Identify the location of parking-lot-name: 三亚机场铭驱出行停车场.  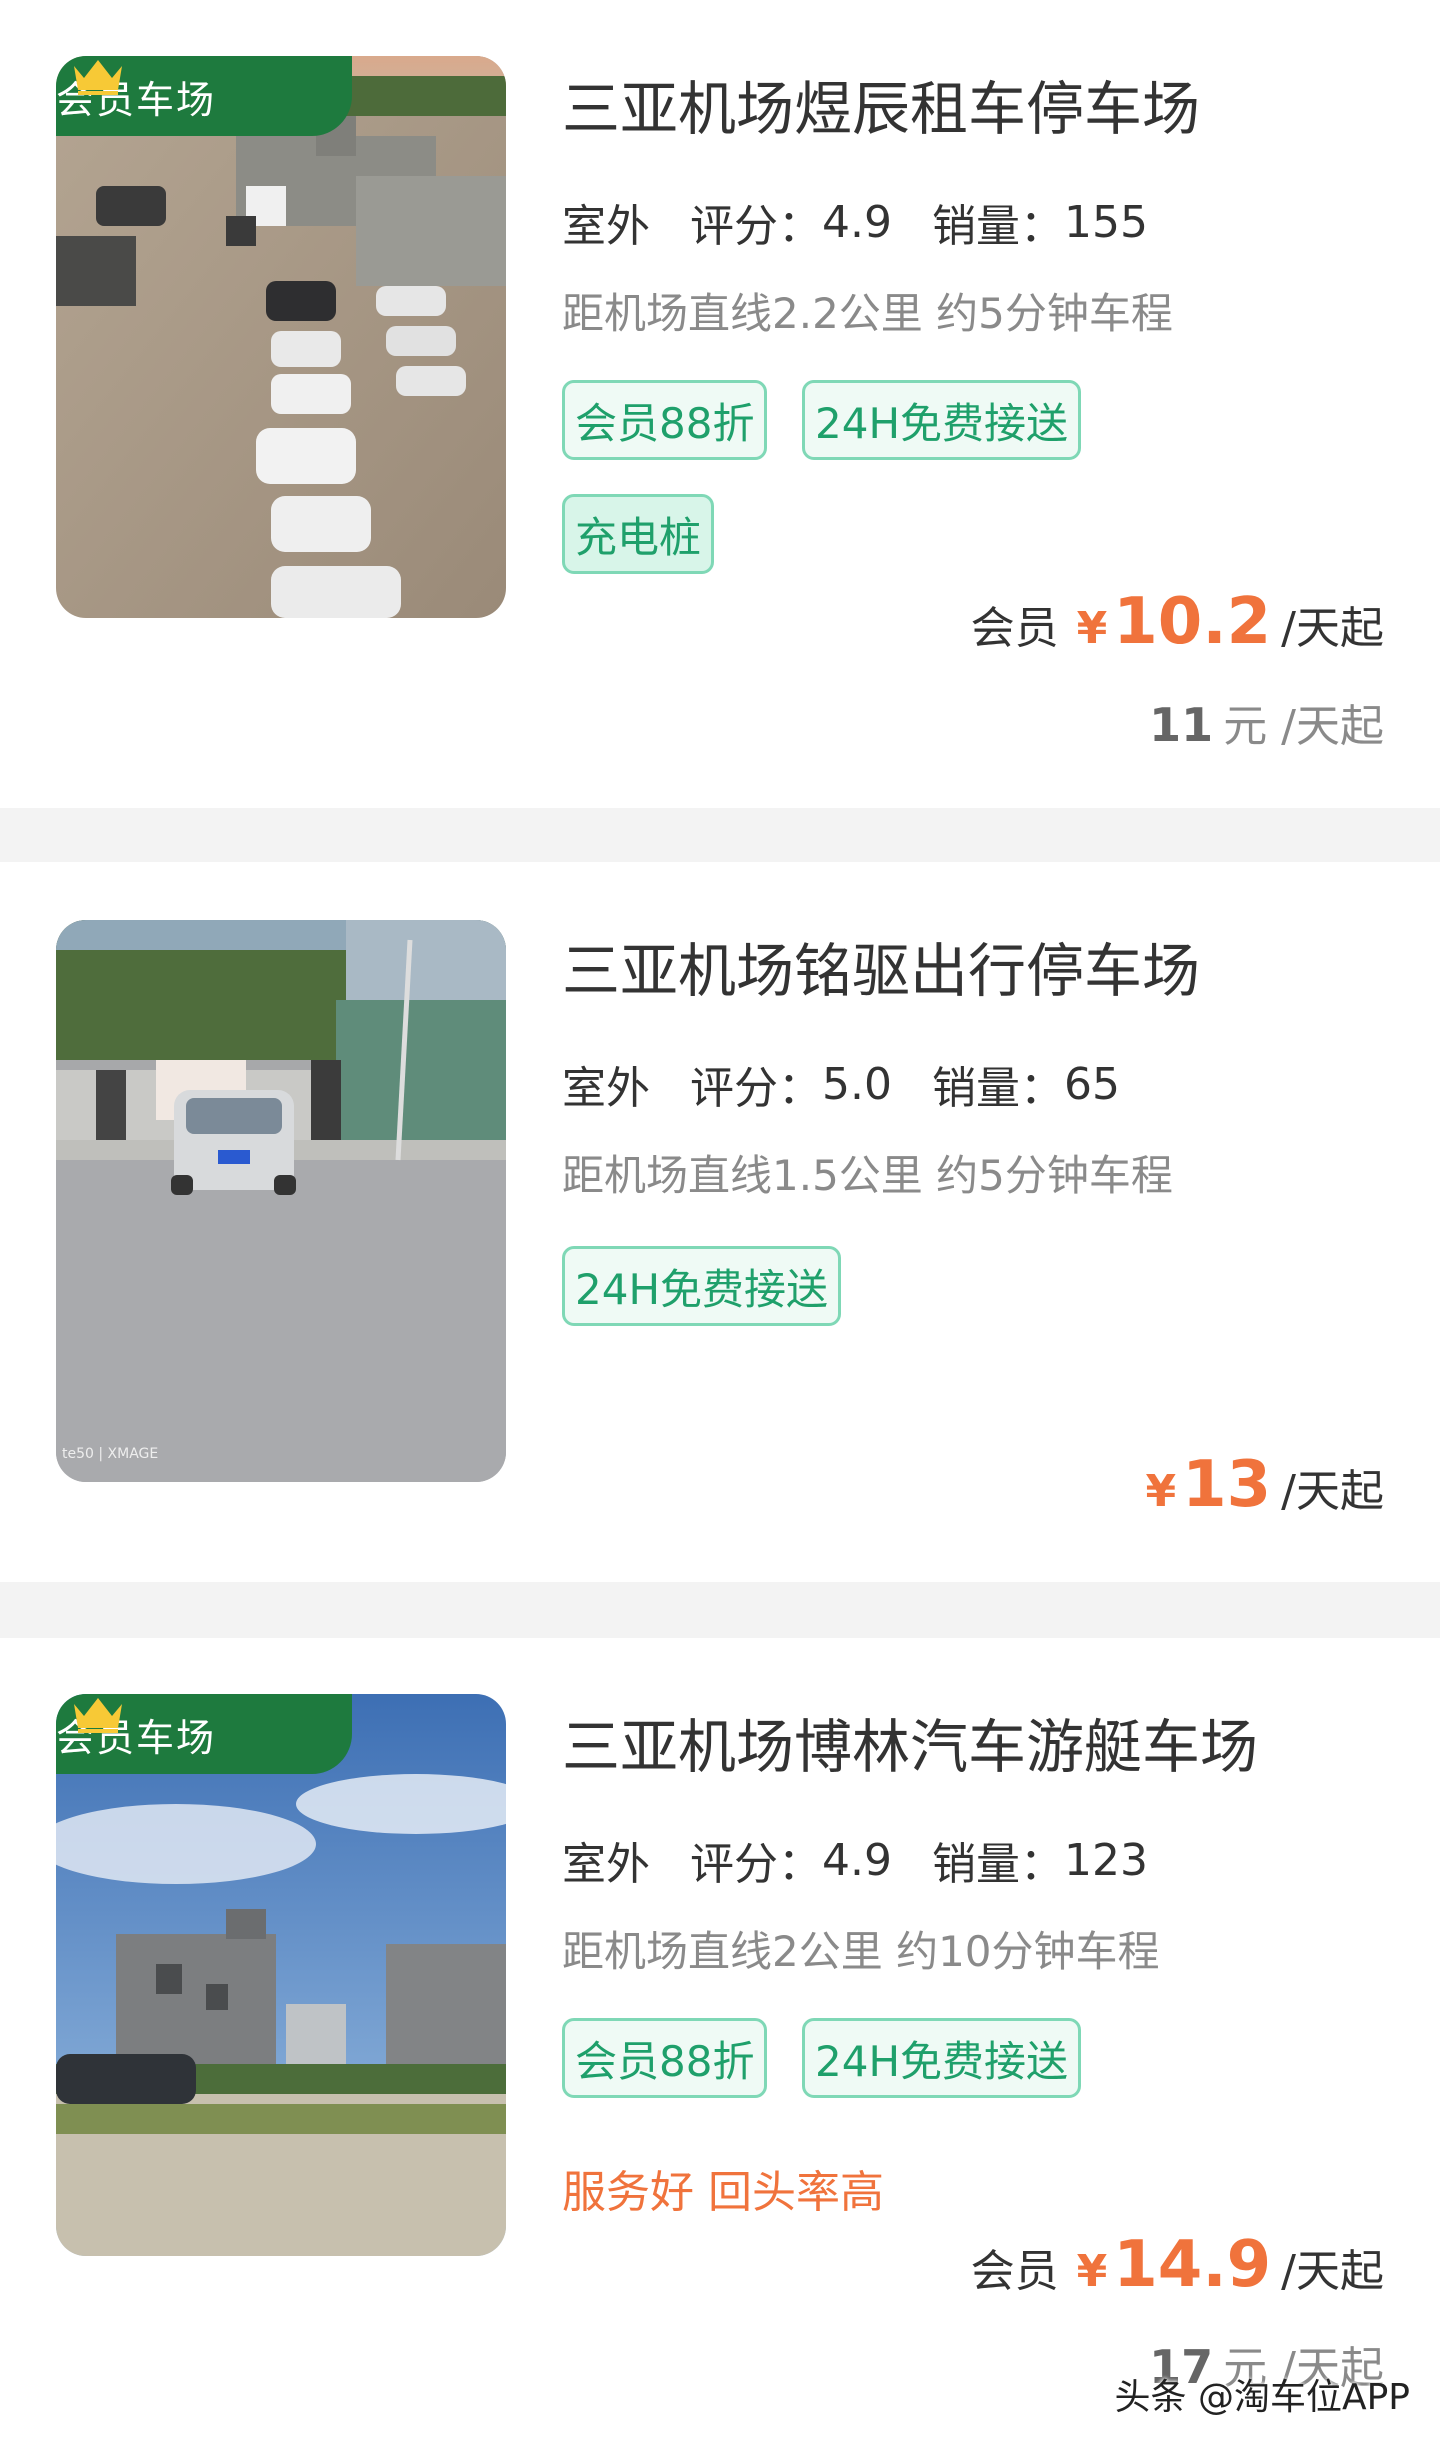
(881, 966).